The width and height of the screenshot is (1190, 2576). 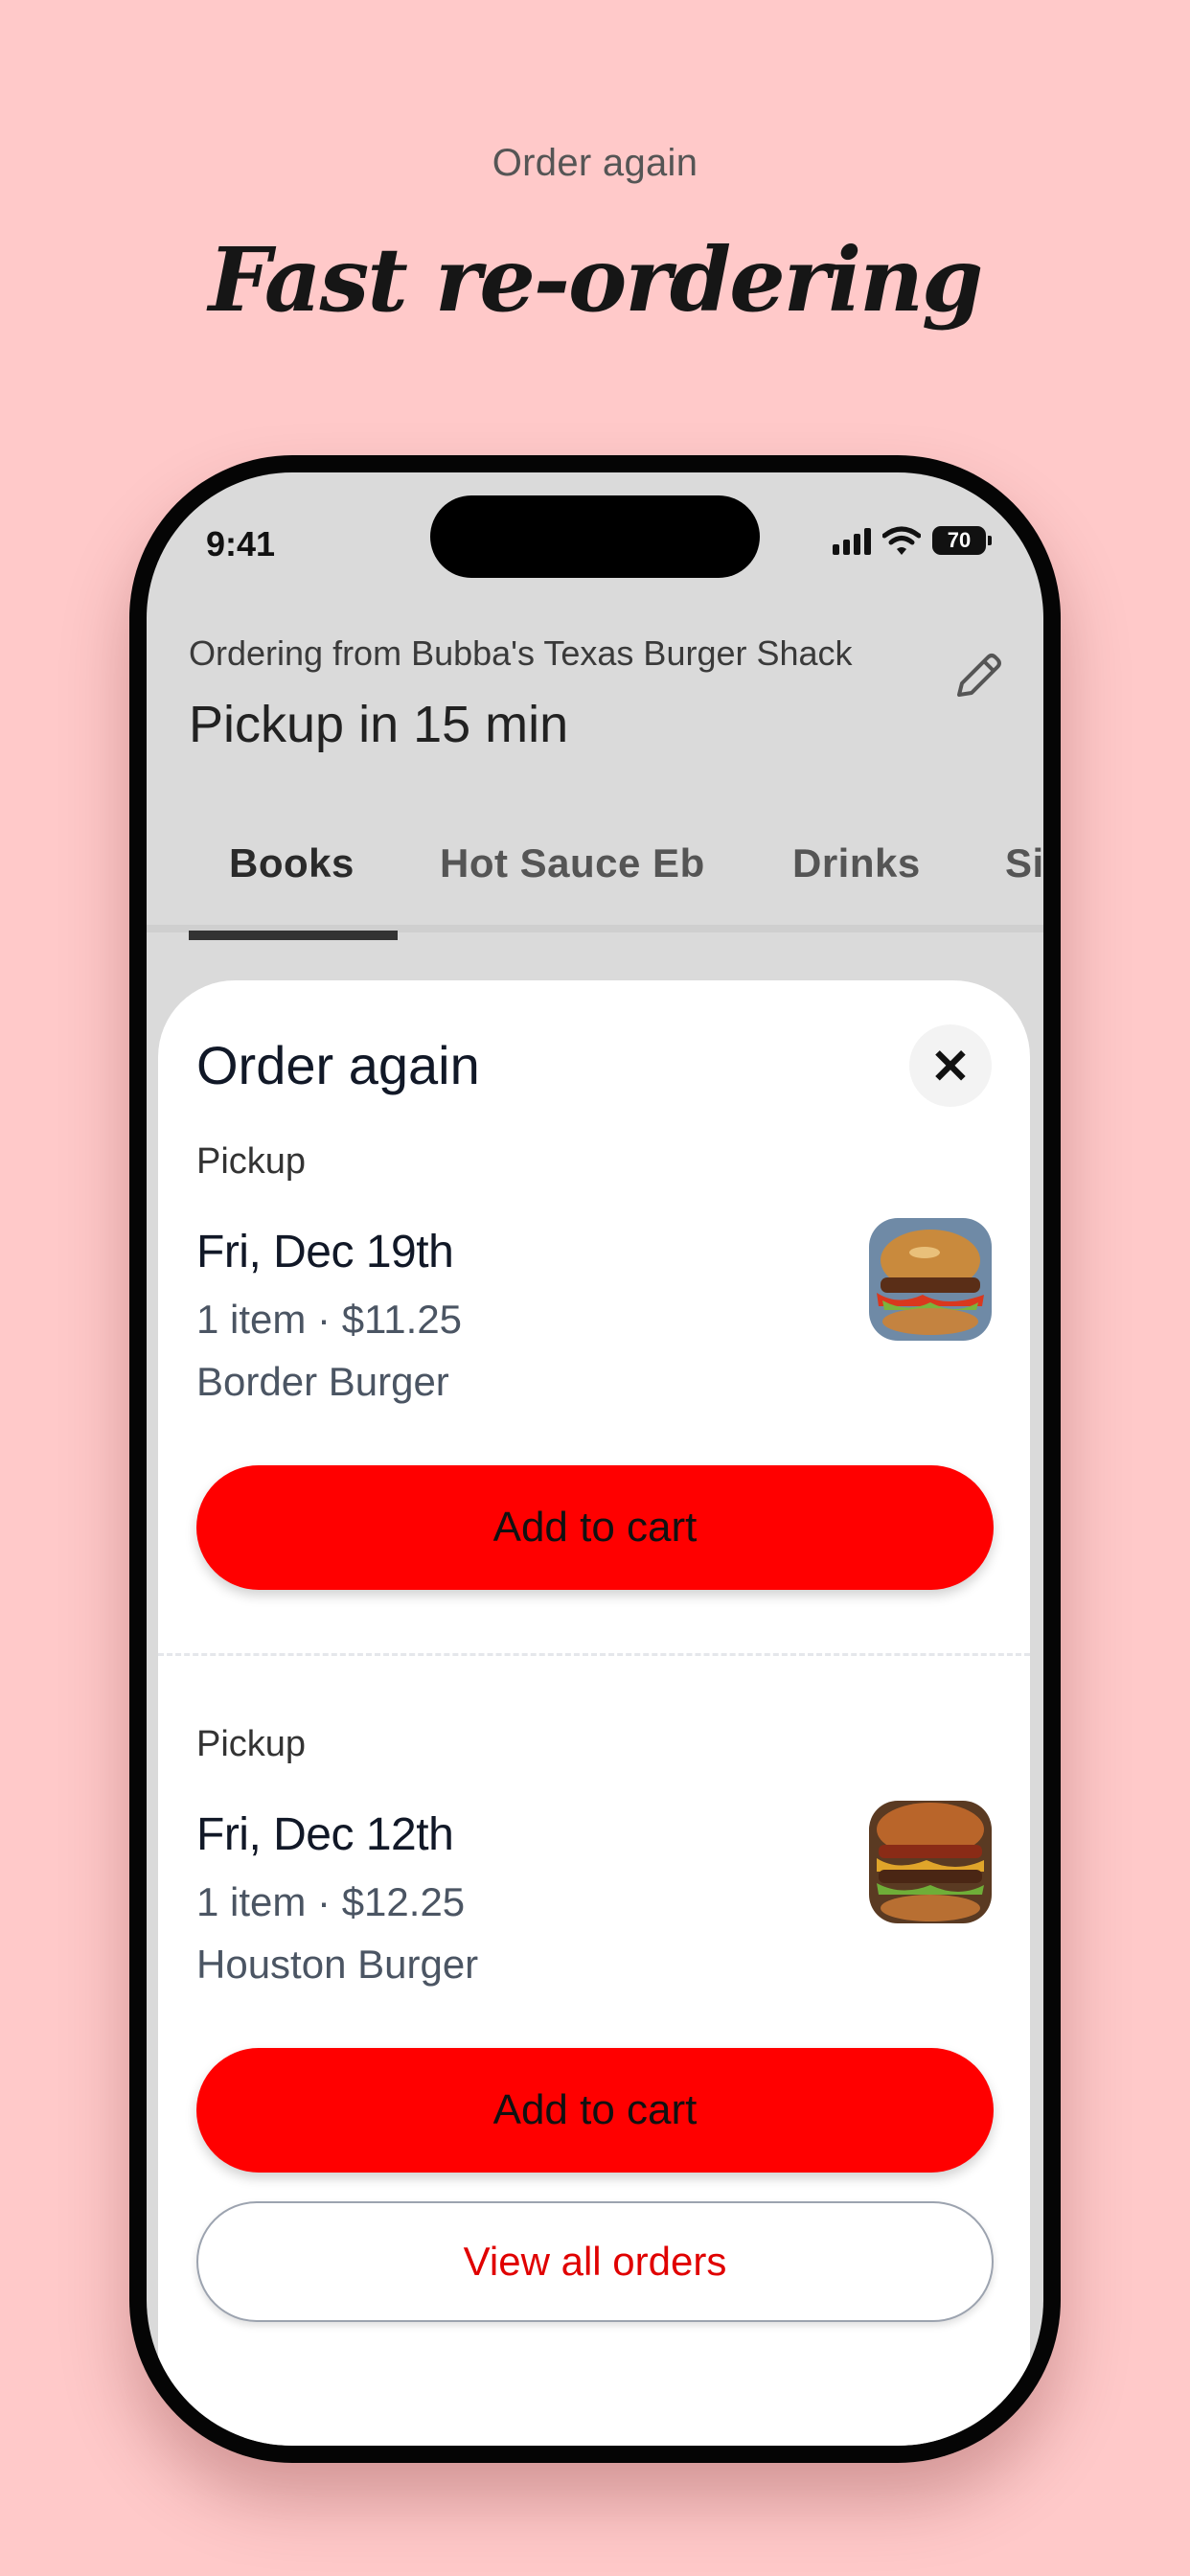 What do you see at coordinates (902, 540) in the screenshot?
I see `wifi-icon` at bounding box center [902, 540].